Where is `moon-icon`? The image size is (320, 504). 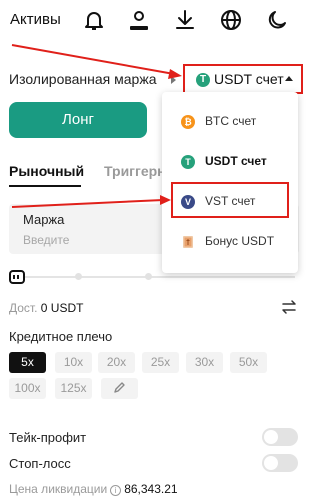
moon-icon is located at coordinates (277, 20).